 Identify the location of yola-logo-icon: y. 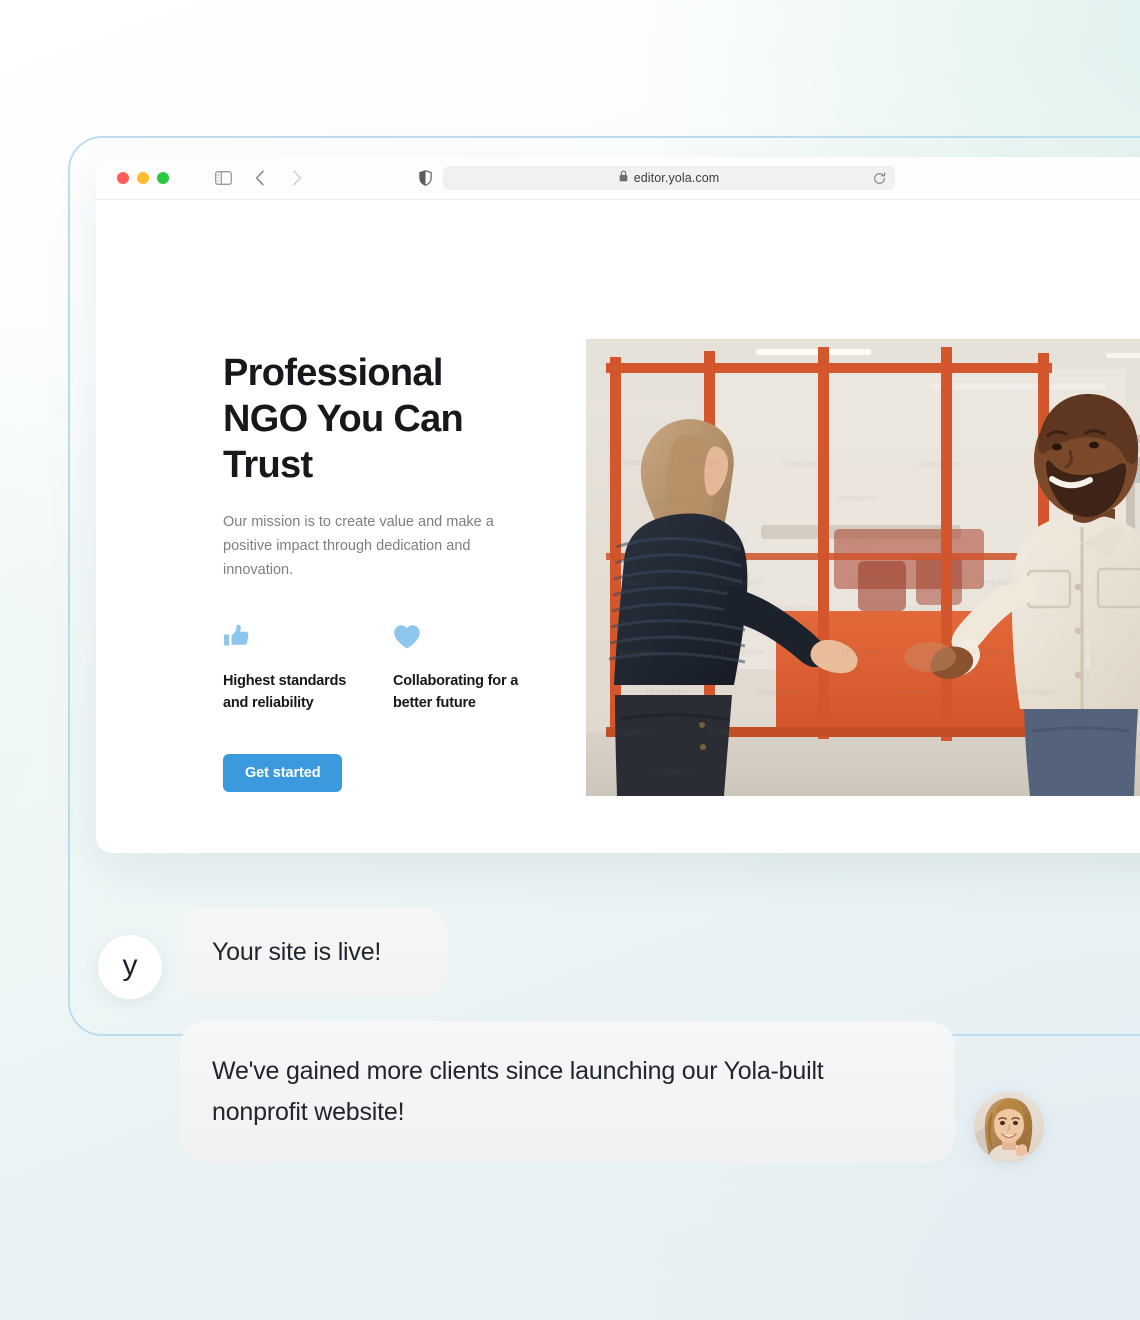
(130, 965).